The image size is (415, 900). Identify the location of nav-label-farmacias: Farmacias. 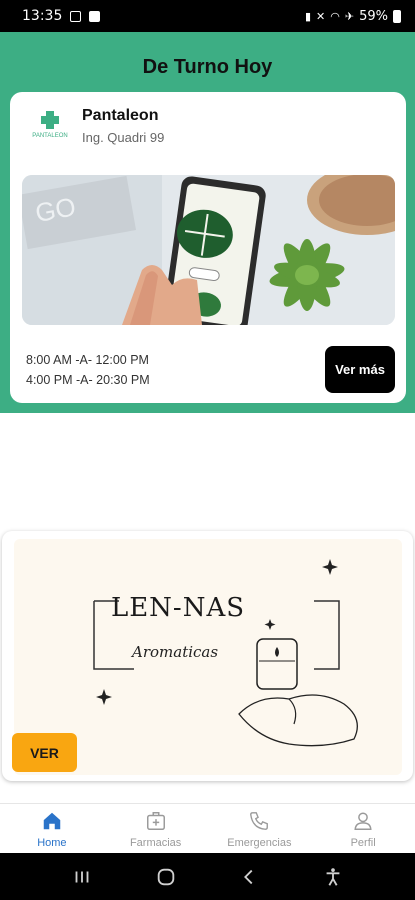
(155, 843).